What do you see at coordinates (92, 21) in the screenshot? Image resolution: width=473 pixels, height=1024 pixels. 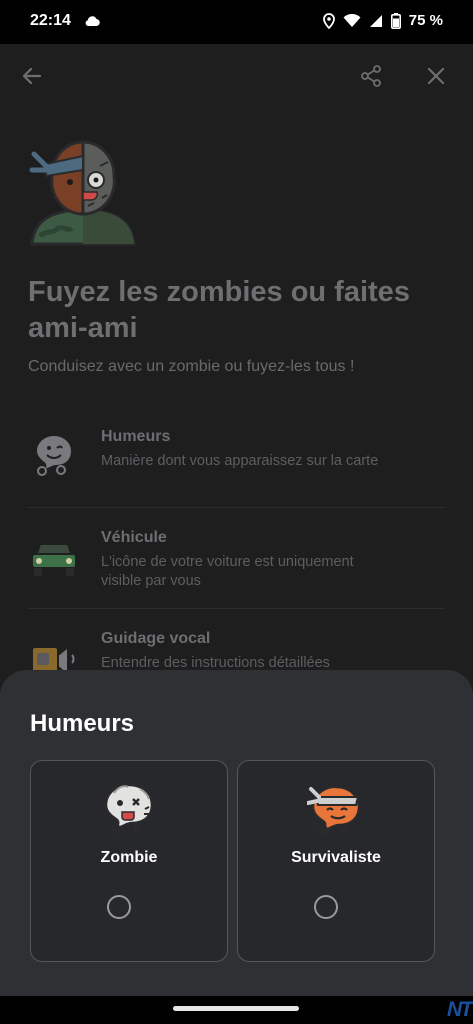 I see `cloud-icon` at bounding box center [92, 21].